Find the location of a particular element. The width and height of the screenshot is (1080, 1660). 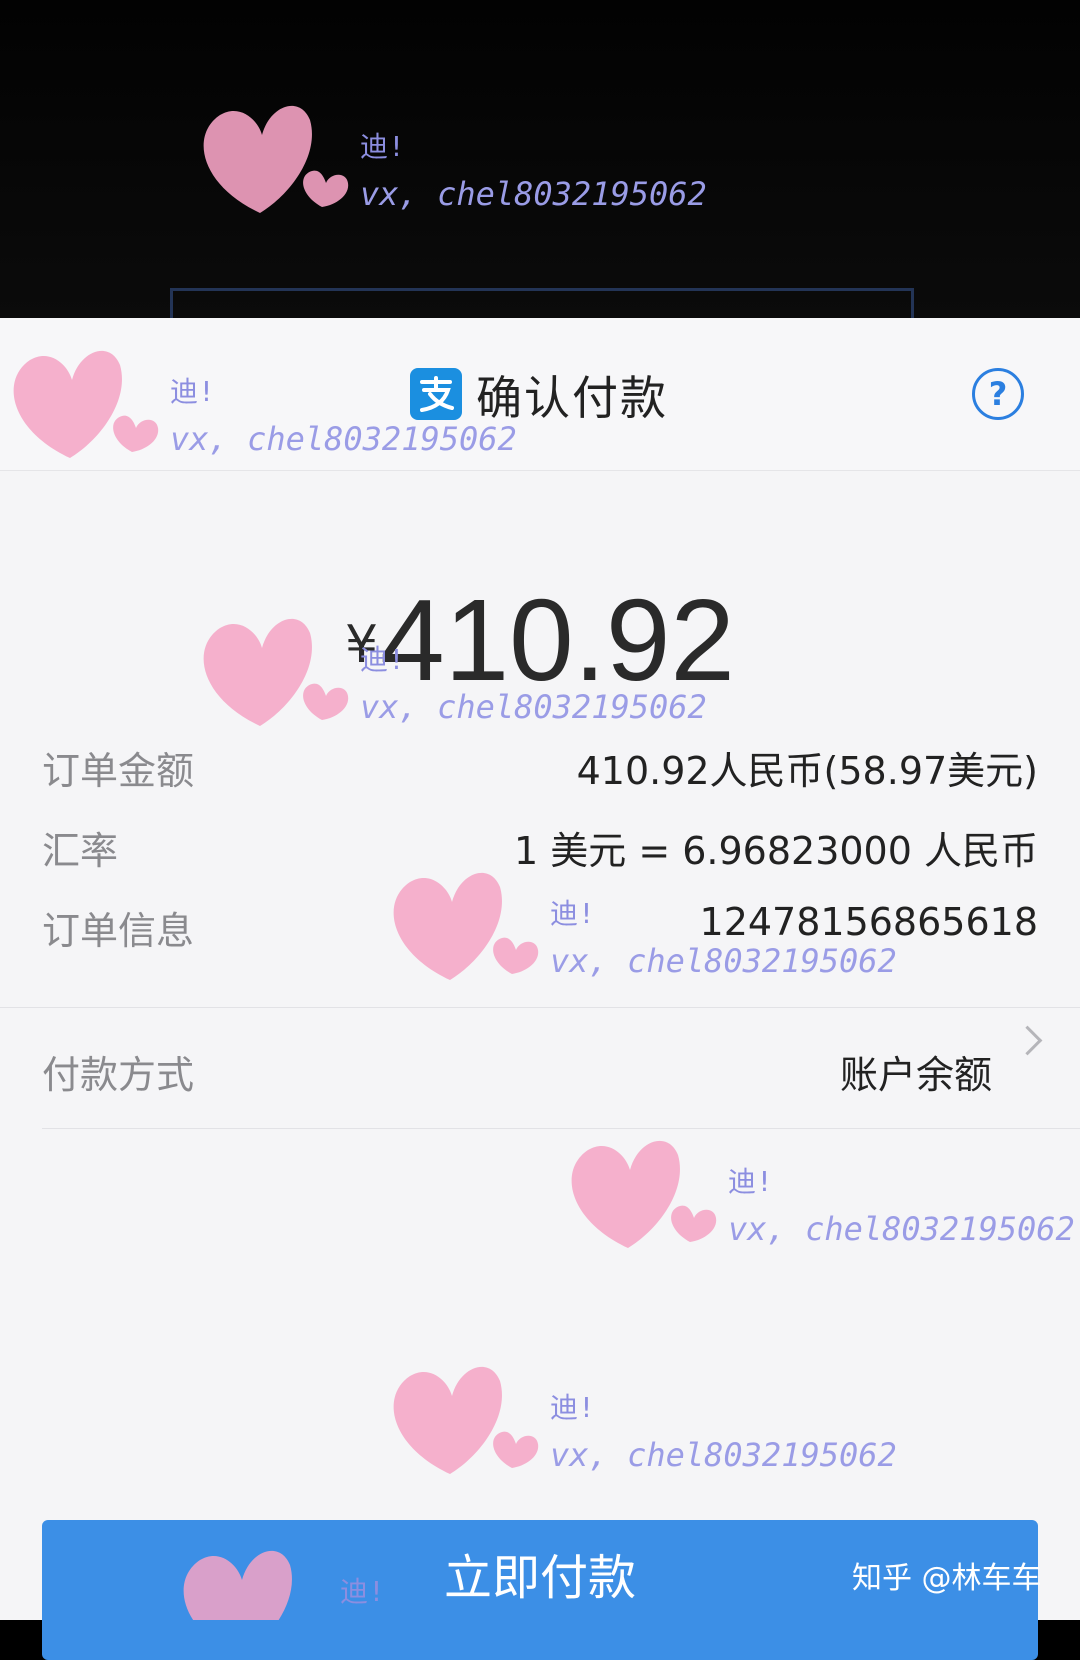

order-amount-value: 410.92人民币(58.97美元) is located at coordinates (807, 771).